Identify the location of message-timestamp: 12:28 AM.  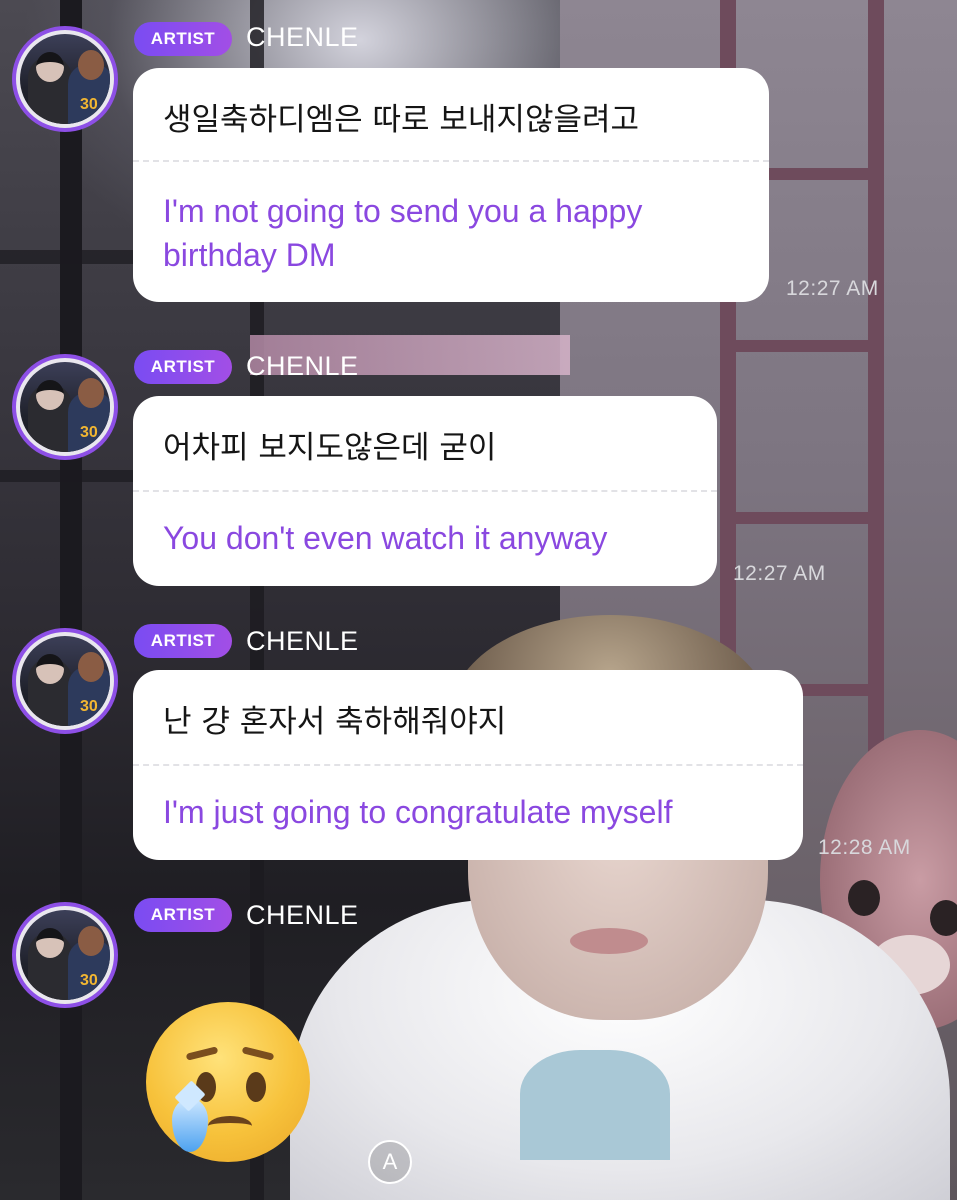
(864, 847).